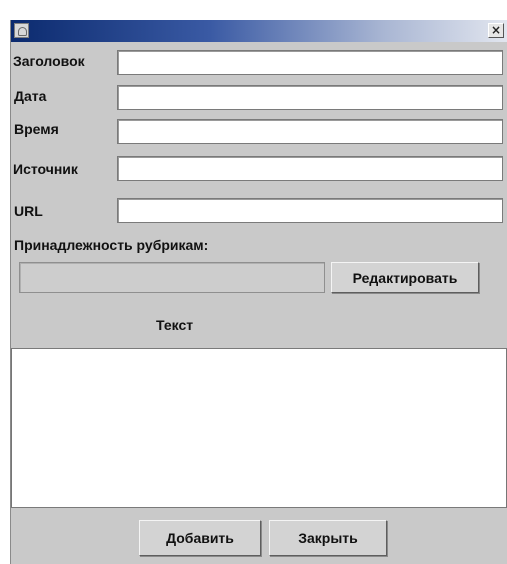 The image size is (507, 564). What do you see at coordinates (259, 31) in the screenshot?
I see `title-bar: ×` at bounding box center [259, 31].